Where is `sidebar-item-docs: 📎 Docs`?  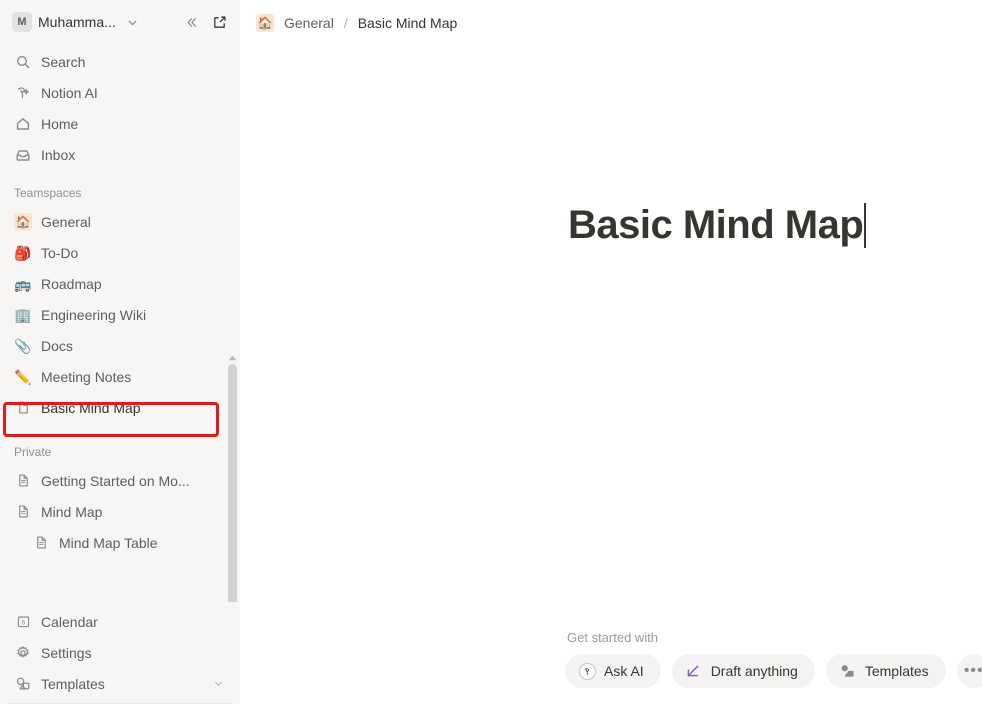
sidebar-item-docs: 📎 Docs is located at coordinates (120, 345).